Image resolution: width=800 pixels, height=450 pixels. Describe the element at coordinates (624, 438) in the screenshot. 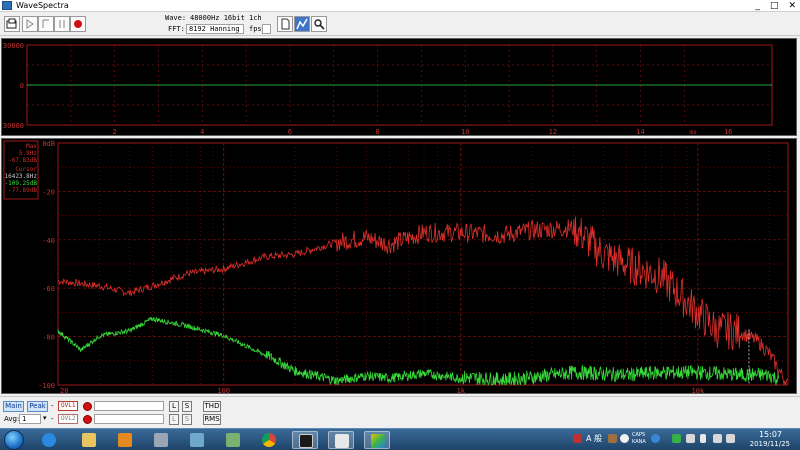

I see `help-icon` at that location.